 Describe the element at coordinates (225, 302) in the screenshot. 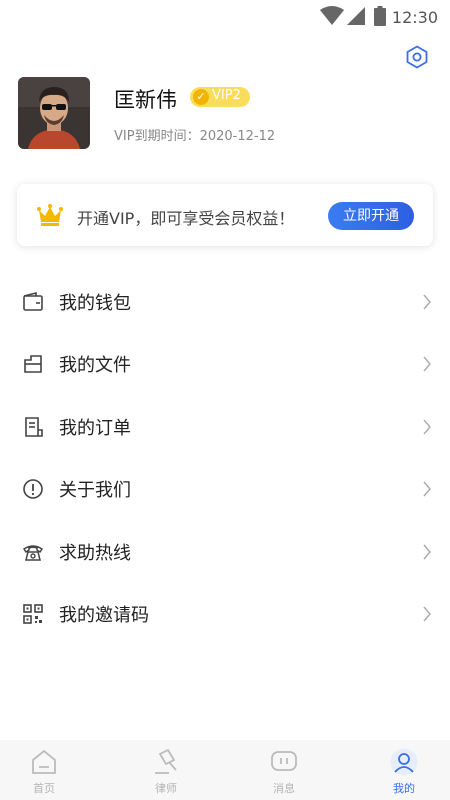

I see `menu-item-wallet: 我的钱包` at that location.